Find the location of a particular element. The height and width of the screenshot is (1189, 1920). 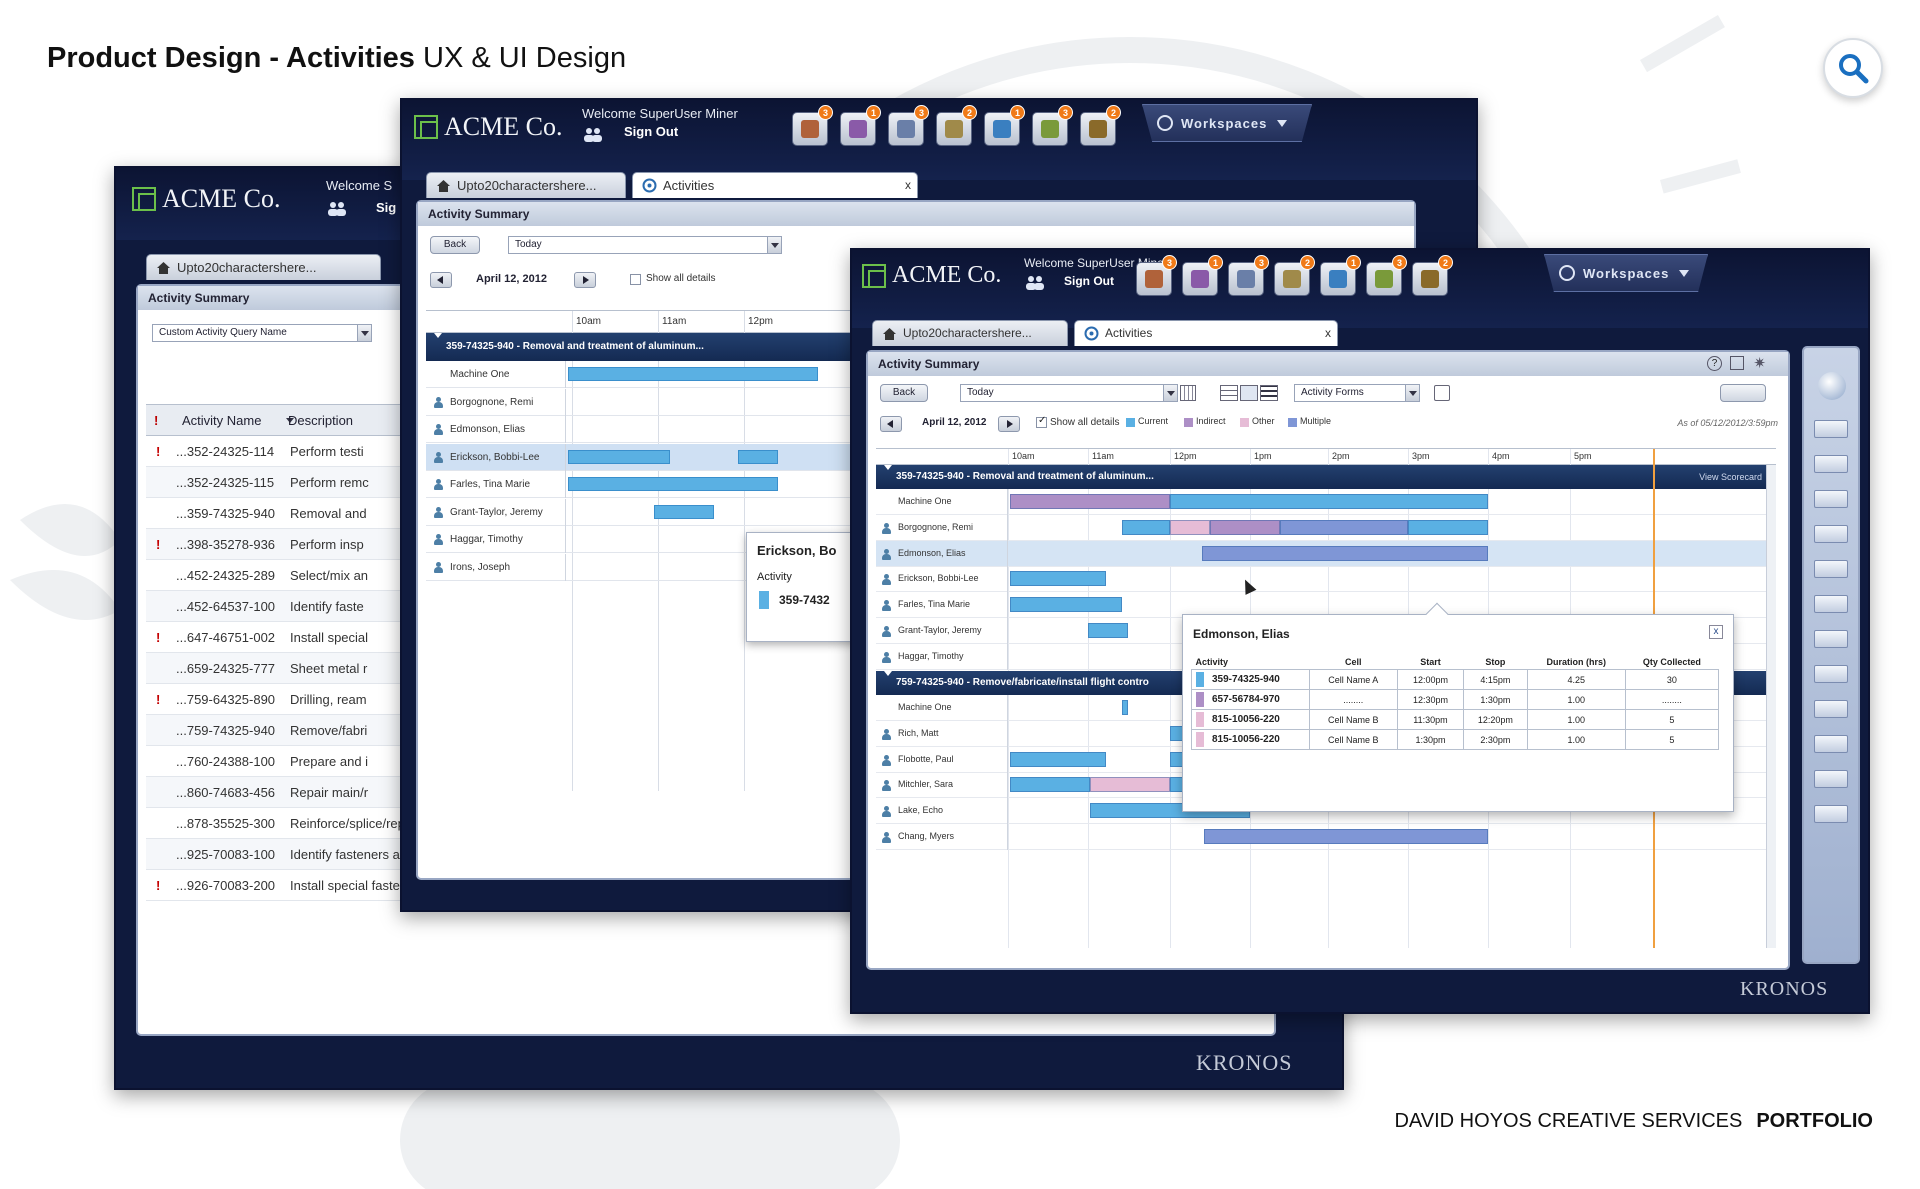

back-query-select: Custom Activity Query Name is located at coordinates (262, 333).